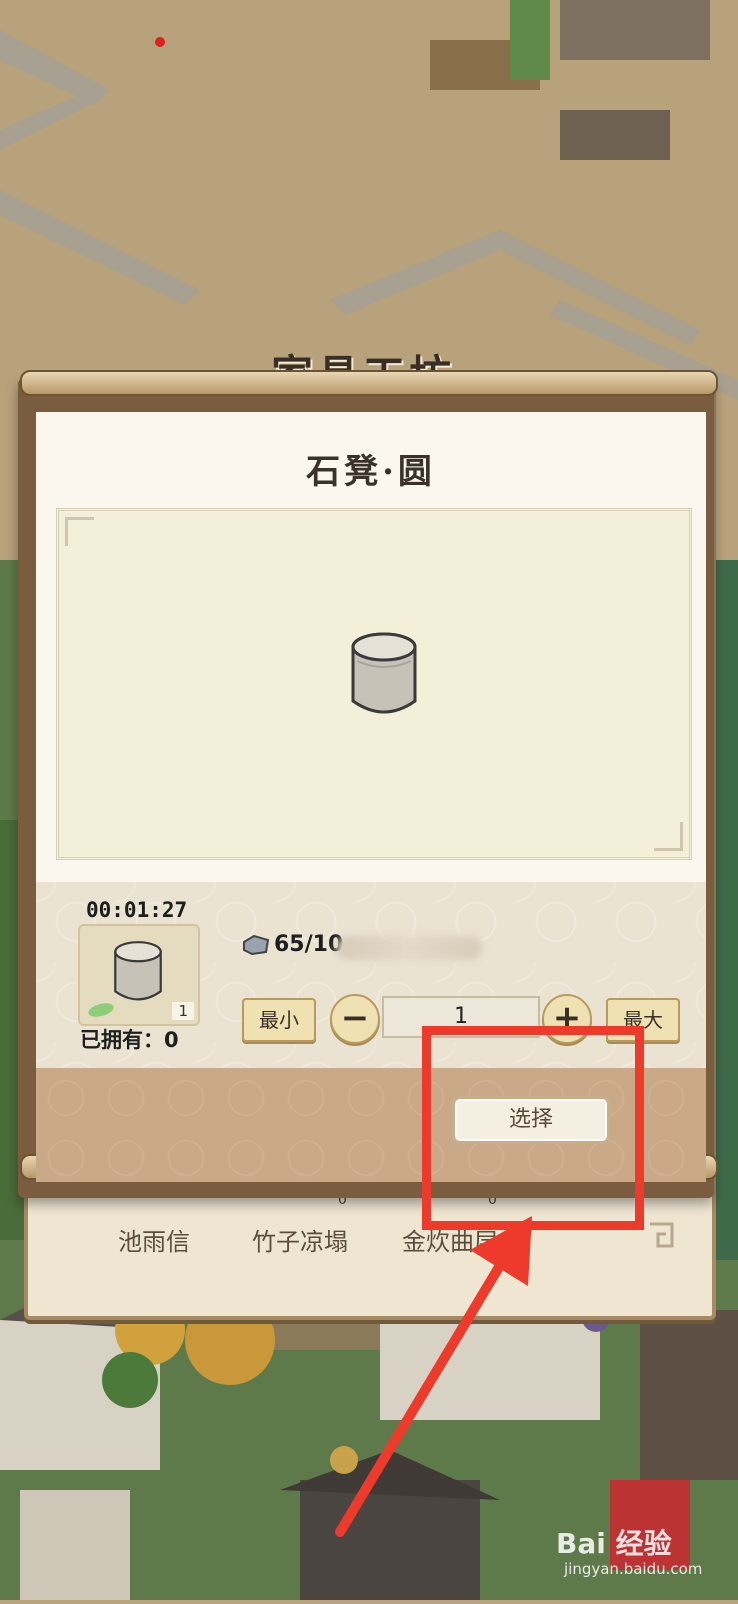 This screenshot has height=1604, width=738. What do you see at coordinates (433, 1376) in the screenshot?
I see `annotation-arrow-icon` at bounding box center [433, 1376].